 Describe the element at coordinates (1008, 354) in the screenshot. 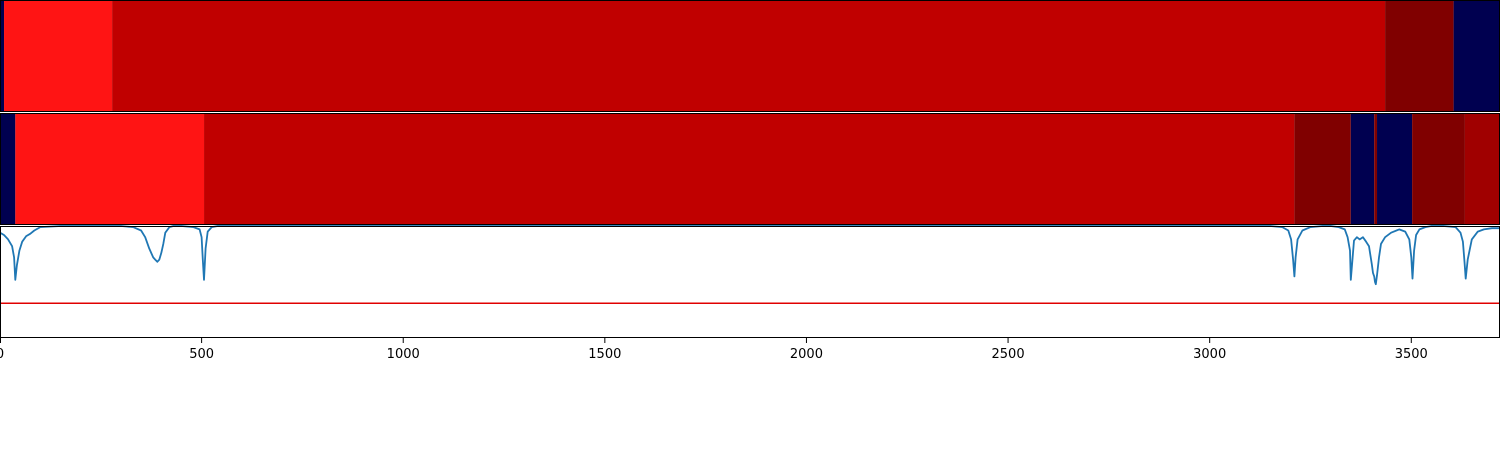

I see `x-tick-label: 2500` at that location.